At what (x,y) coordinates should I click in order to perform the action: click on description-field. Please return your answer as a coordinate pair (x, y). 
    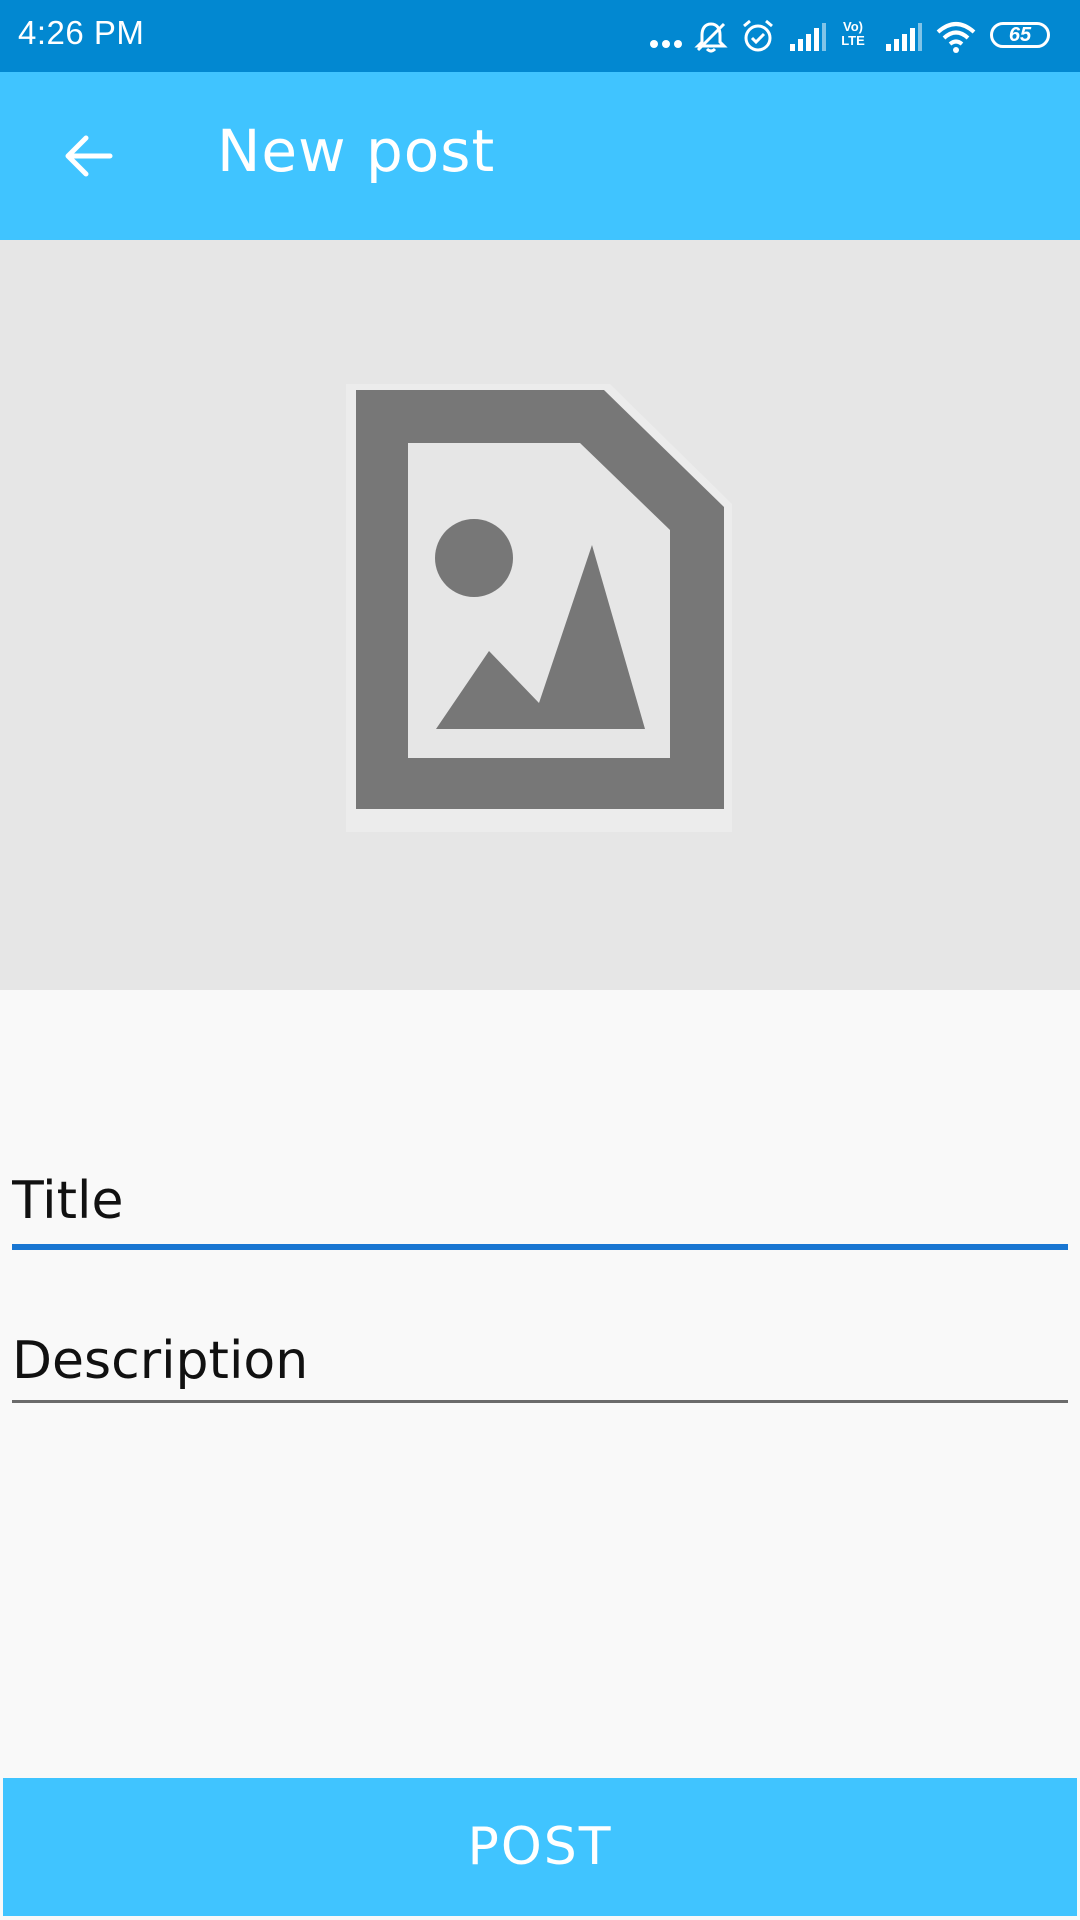
    Looking at the image, I should click on (540, 1364).